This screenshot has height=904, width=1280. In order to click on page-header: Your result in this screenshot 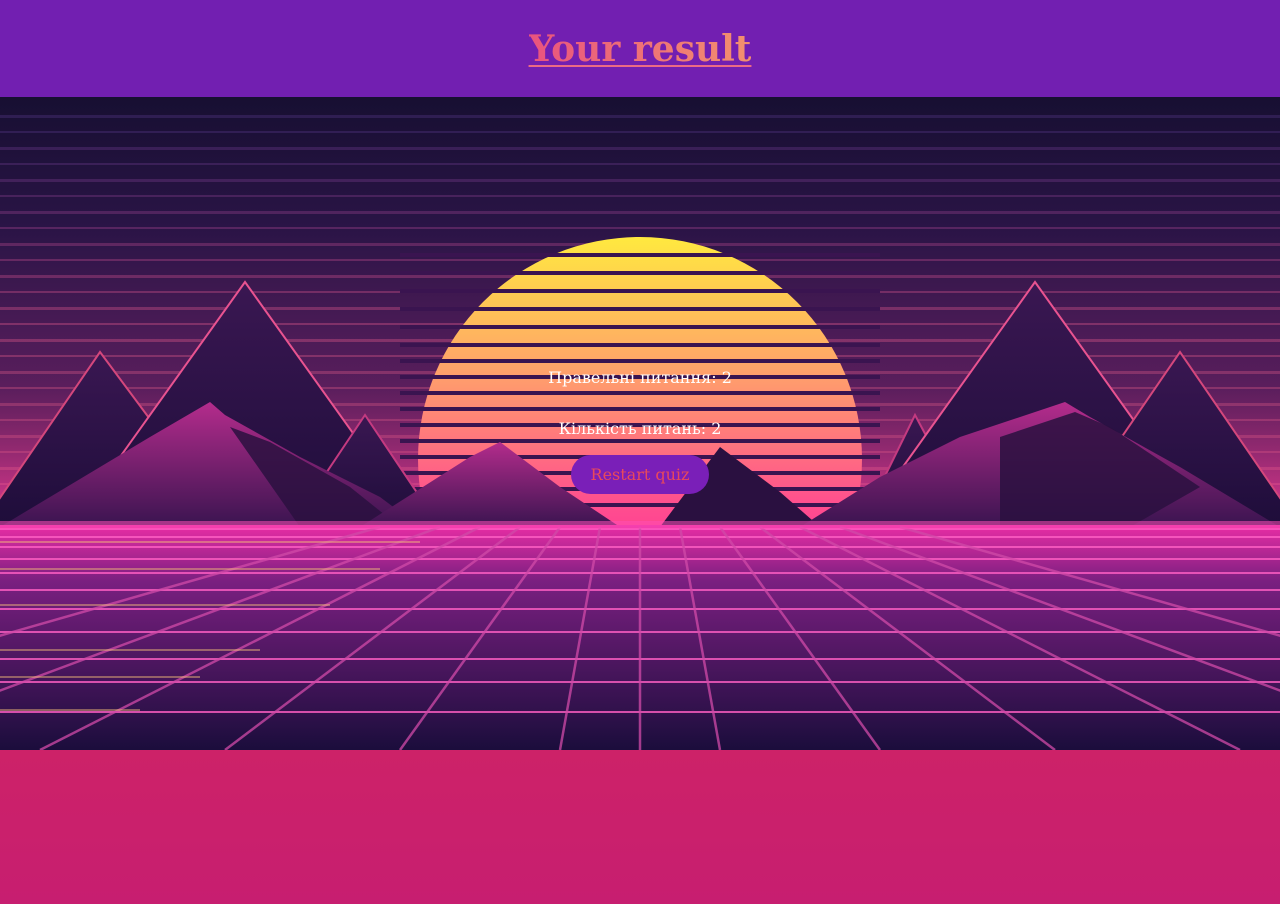, I will do `click(640, 48)`.